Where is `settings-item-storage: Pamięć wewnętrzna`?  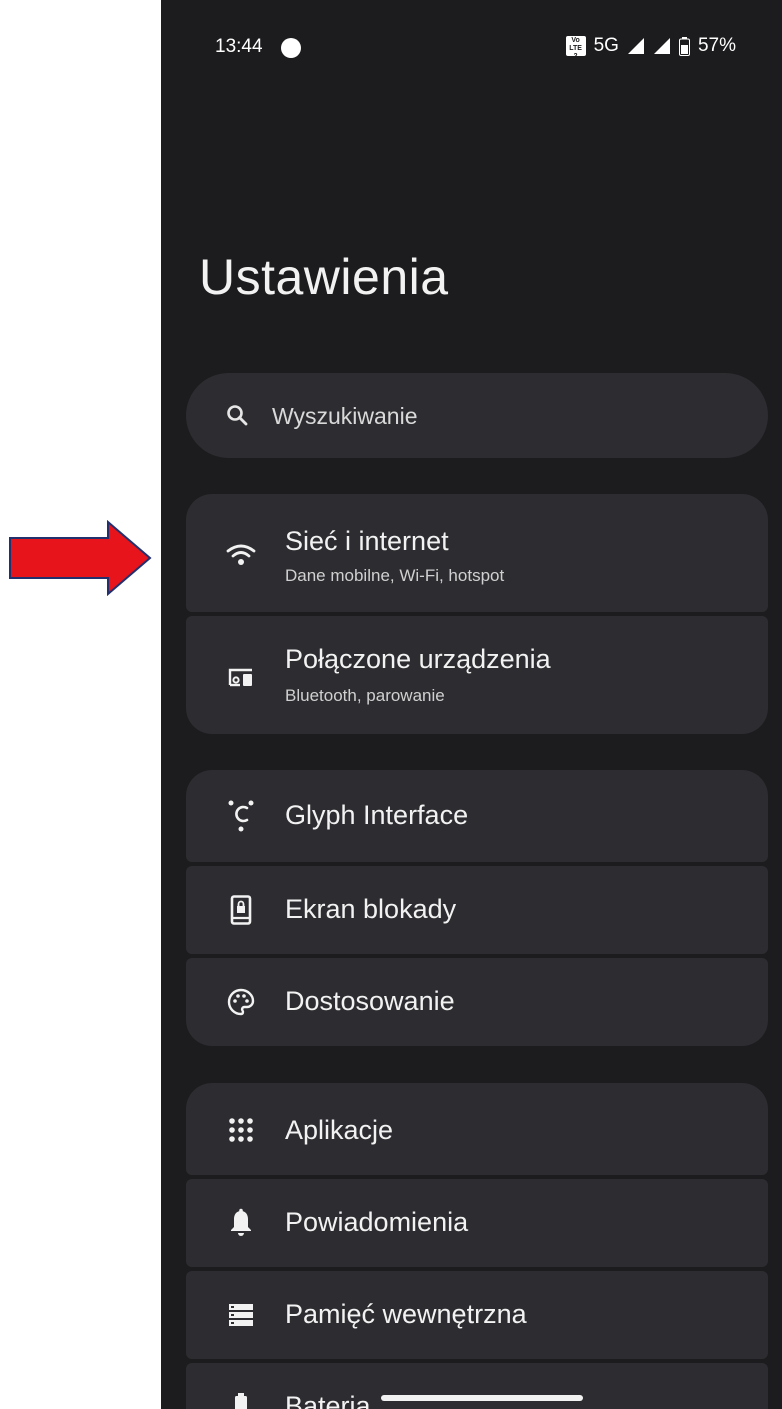 settings-item-storage: Pamięć wewnętrzna is located at coordinates (477, 1315).